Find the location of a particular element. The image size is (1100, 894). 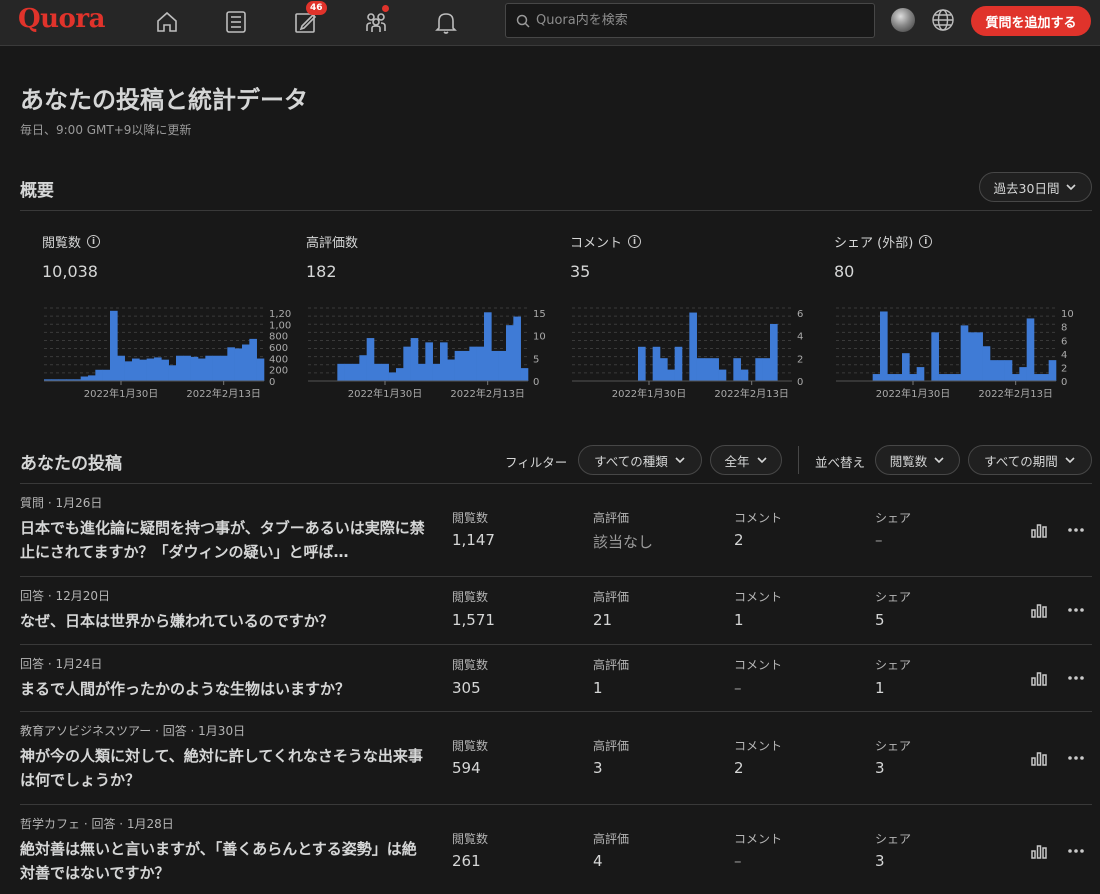

edit-icon: 46 is located at coordinates (308, 19).